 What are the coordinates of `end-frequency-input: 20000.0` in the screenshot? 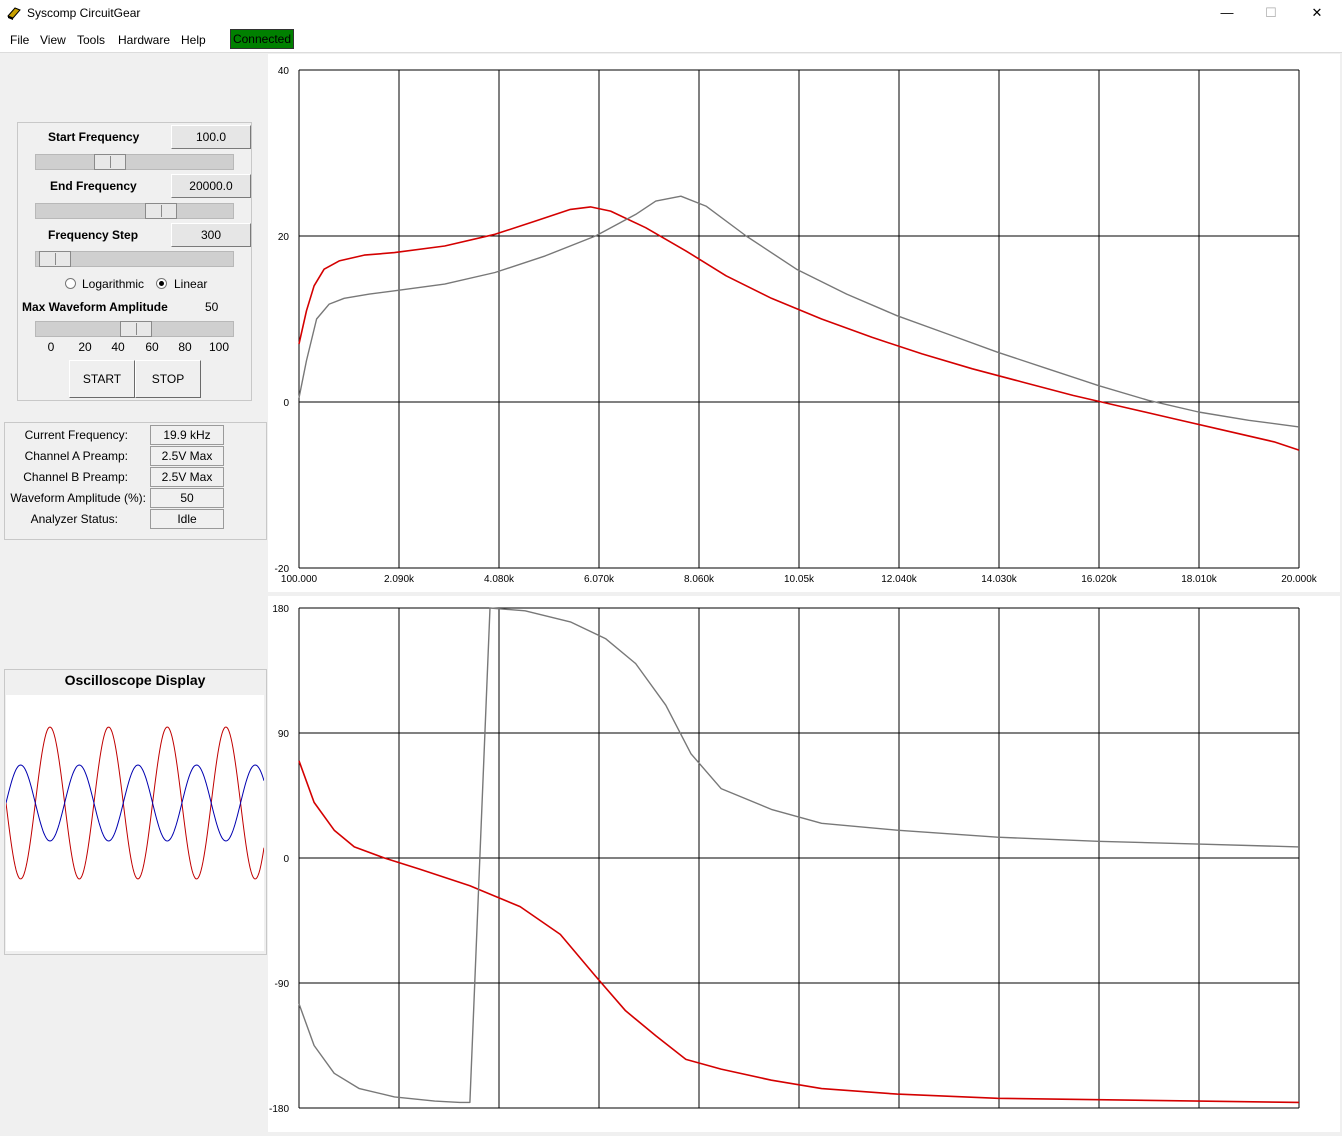 It's located at (211, 186).